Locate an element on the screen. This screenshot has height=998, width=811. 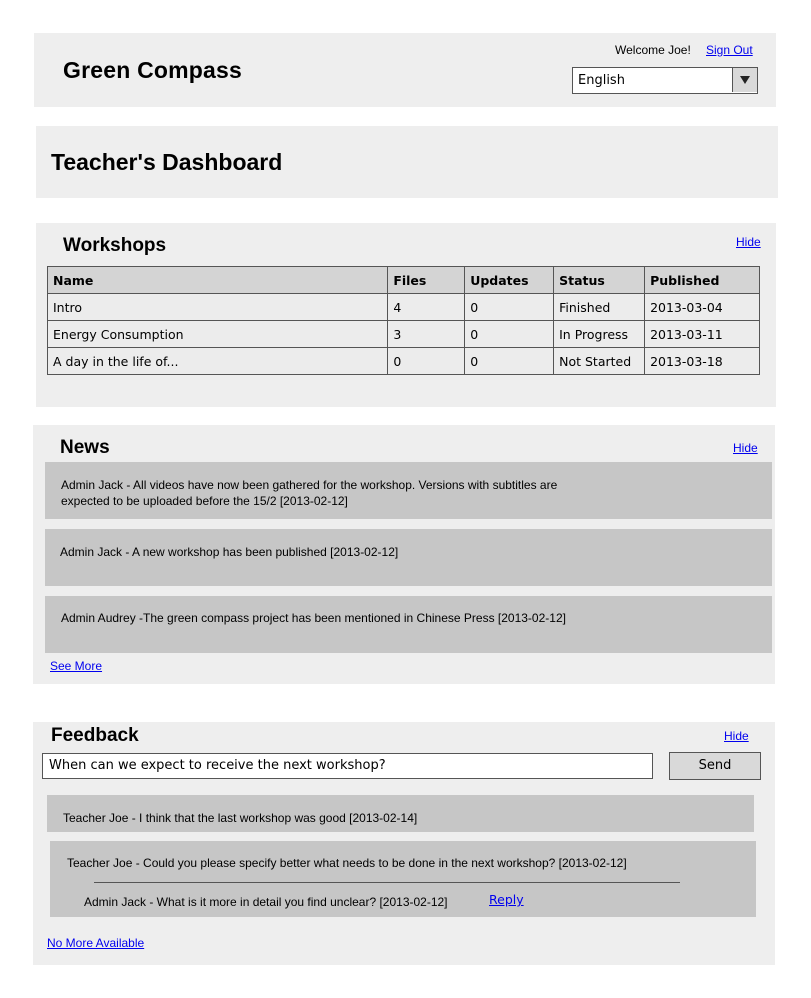
cell-files: 3 is located at coordinates (426, 334).